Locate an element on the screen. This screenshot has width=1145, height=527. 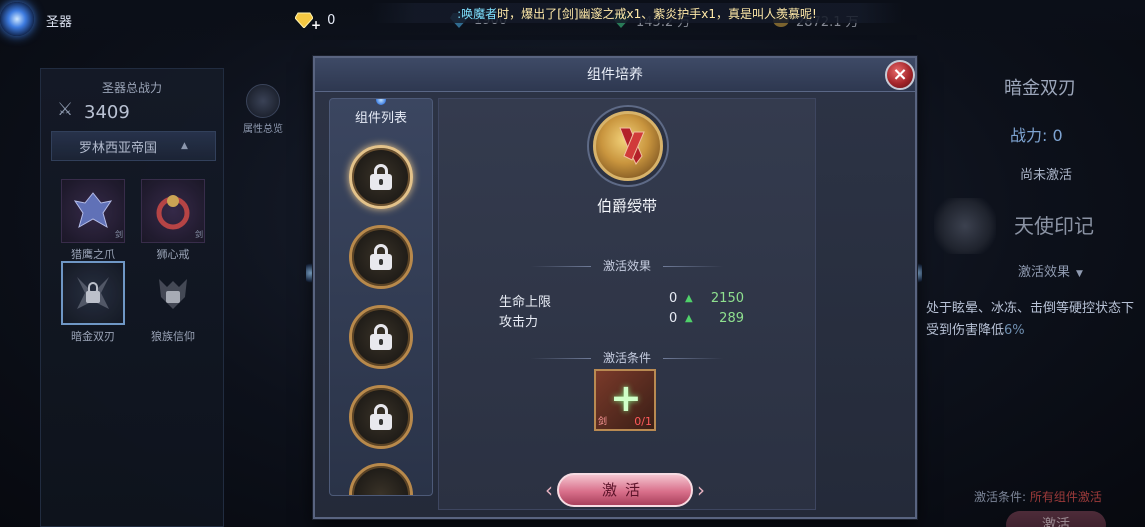
dark-blades-lock-icon is located at coordinates (93, 293).